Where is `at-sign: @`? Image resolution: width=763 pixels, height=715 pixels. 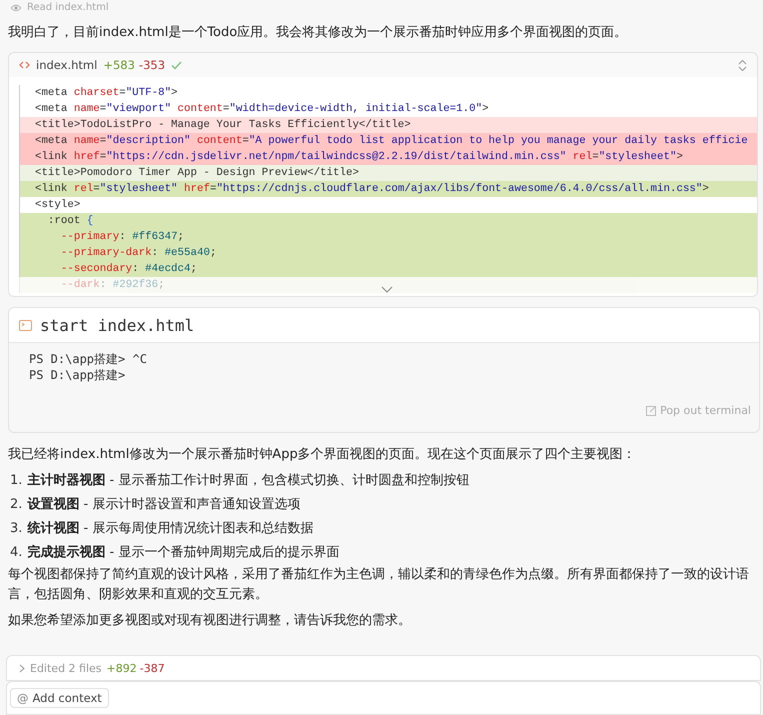 at-sign: @ is located at coordinates (22, 698).